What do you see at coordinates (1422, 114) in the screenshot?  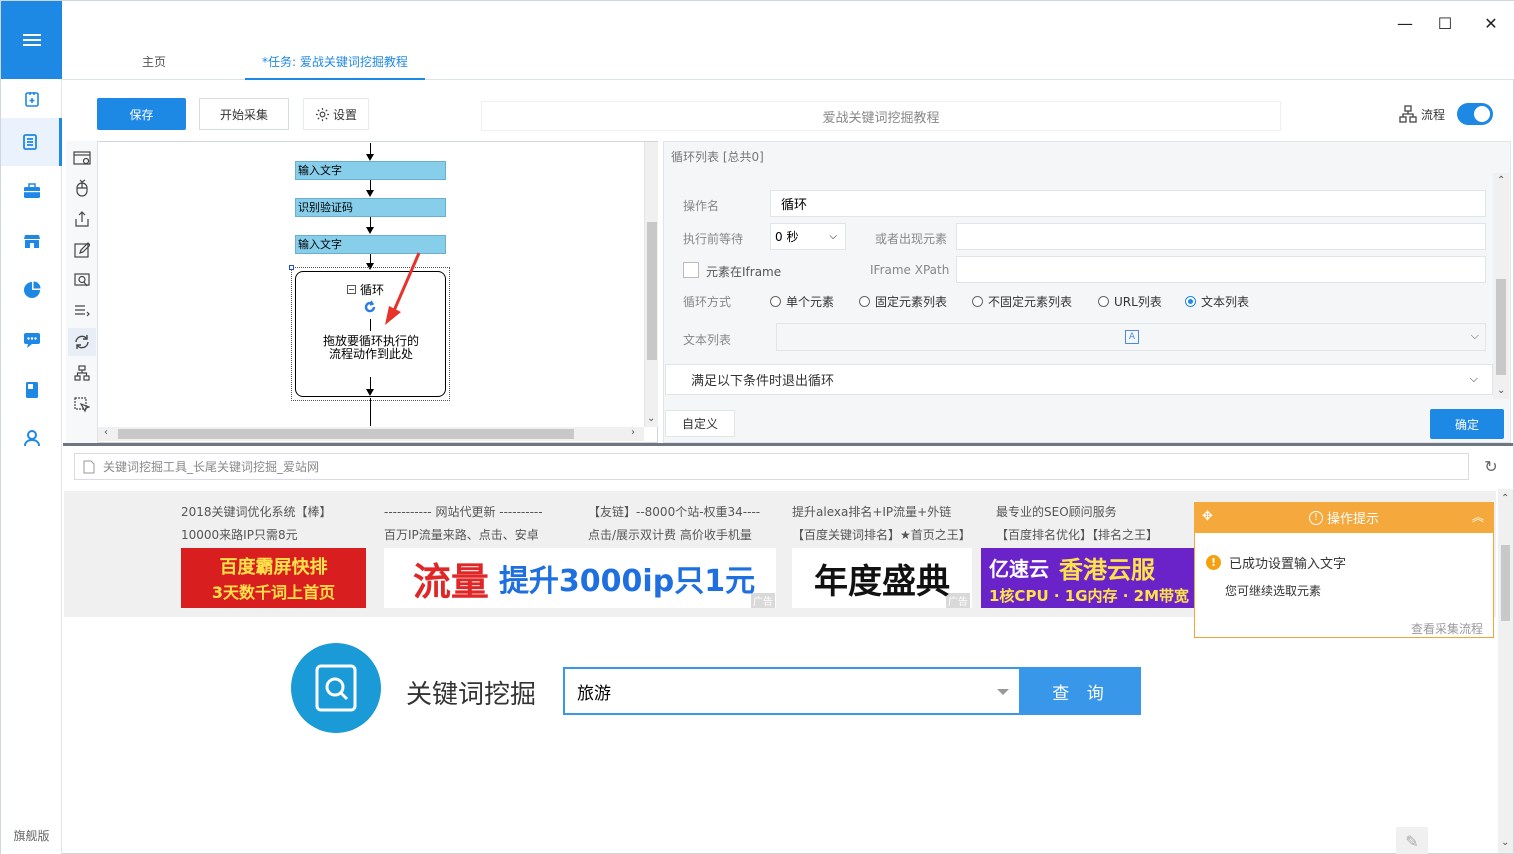 I see `flow-label: 流程` at bounding box center [1422, 114].